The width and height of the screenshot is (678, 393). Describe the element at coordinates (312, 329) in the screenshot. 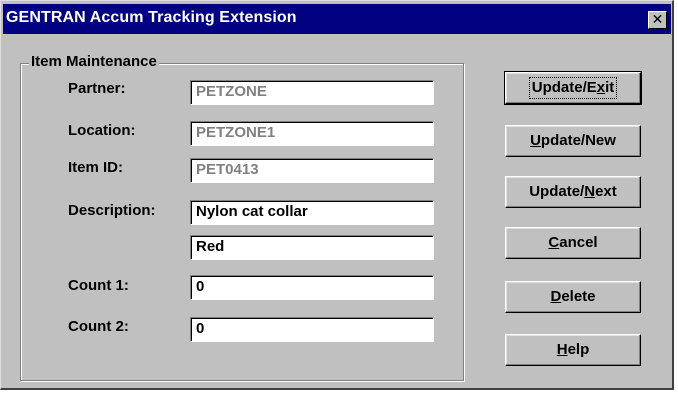

I see `count2-field: 0` at that location.